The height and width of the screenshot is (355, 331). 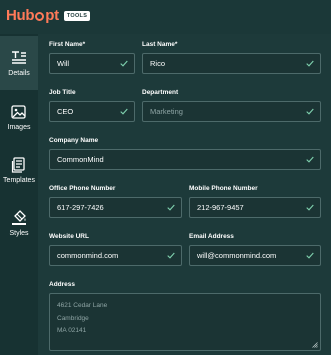 What do you see at coordinates (65, 111) in the screenshot?
I see `job-title-value: CEO` at bounding box center [65, 111].